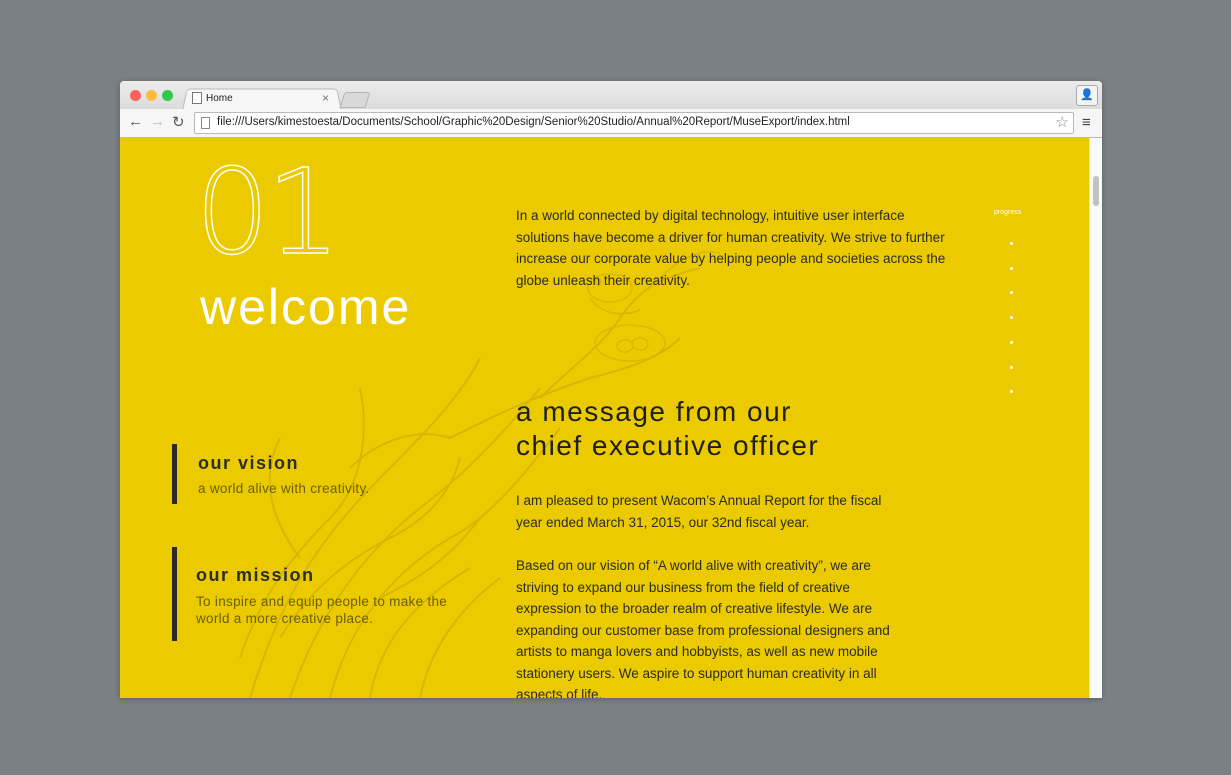  I want to click on forward-button: →, so click(157, 121).